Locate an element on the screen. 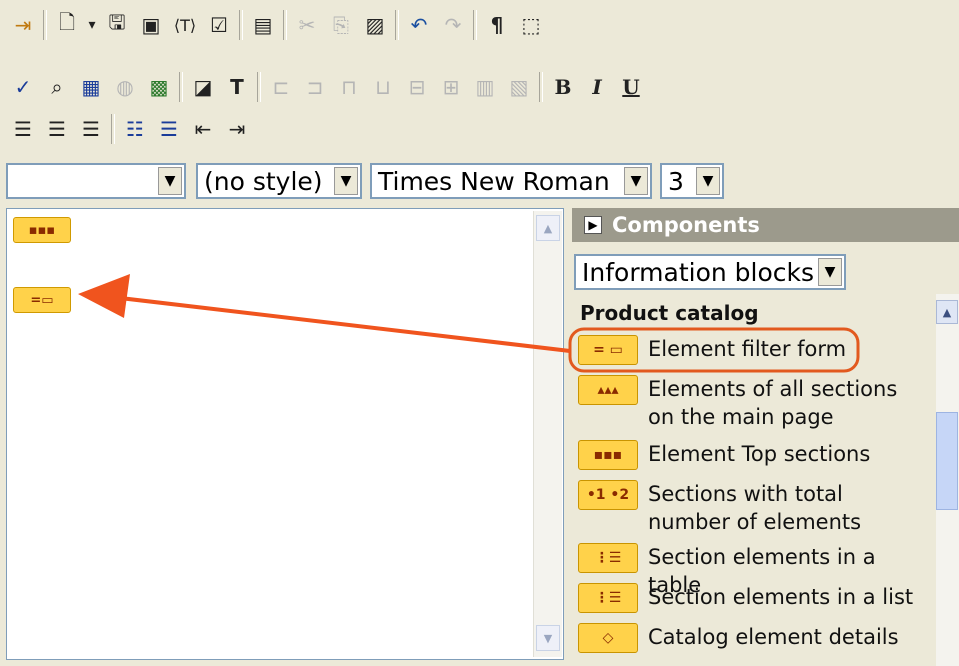  style-value: (no style) is located at coordinates (263, 181).